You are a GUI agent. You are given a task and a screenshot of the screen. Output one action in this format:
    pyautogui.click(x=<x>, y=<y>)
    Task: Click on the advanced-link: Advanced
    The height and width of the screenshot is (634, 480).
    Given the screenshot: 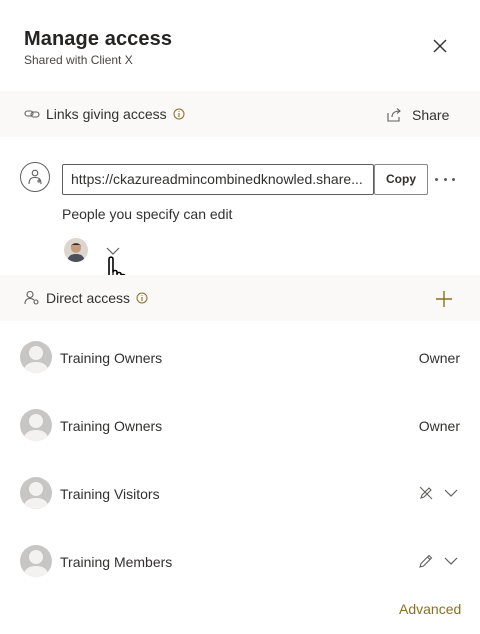 What is the action you would take?
    pyautogui.click(x=430, y=609)
    